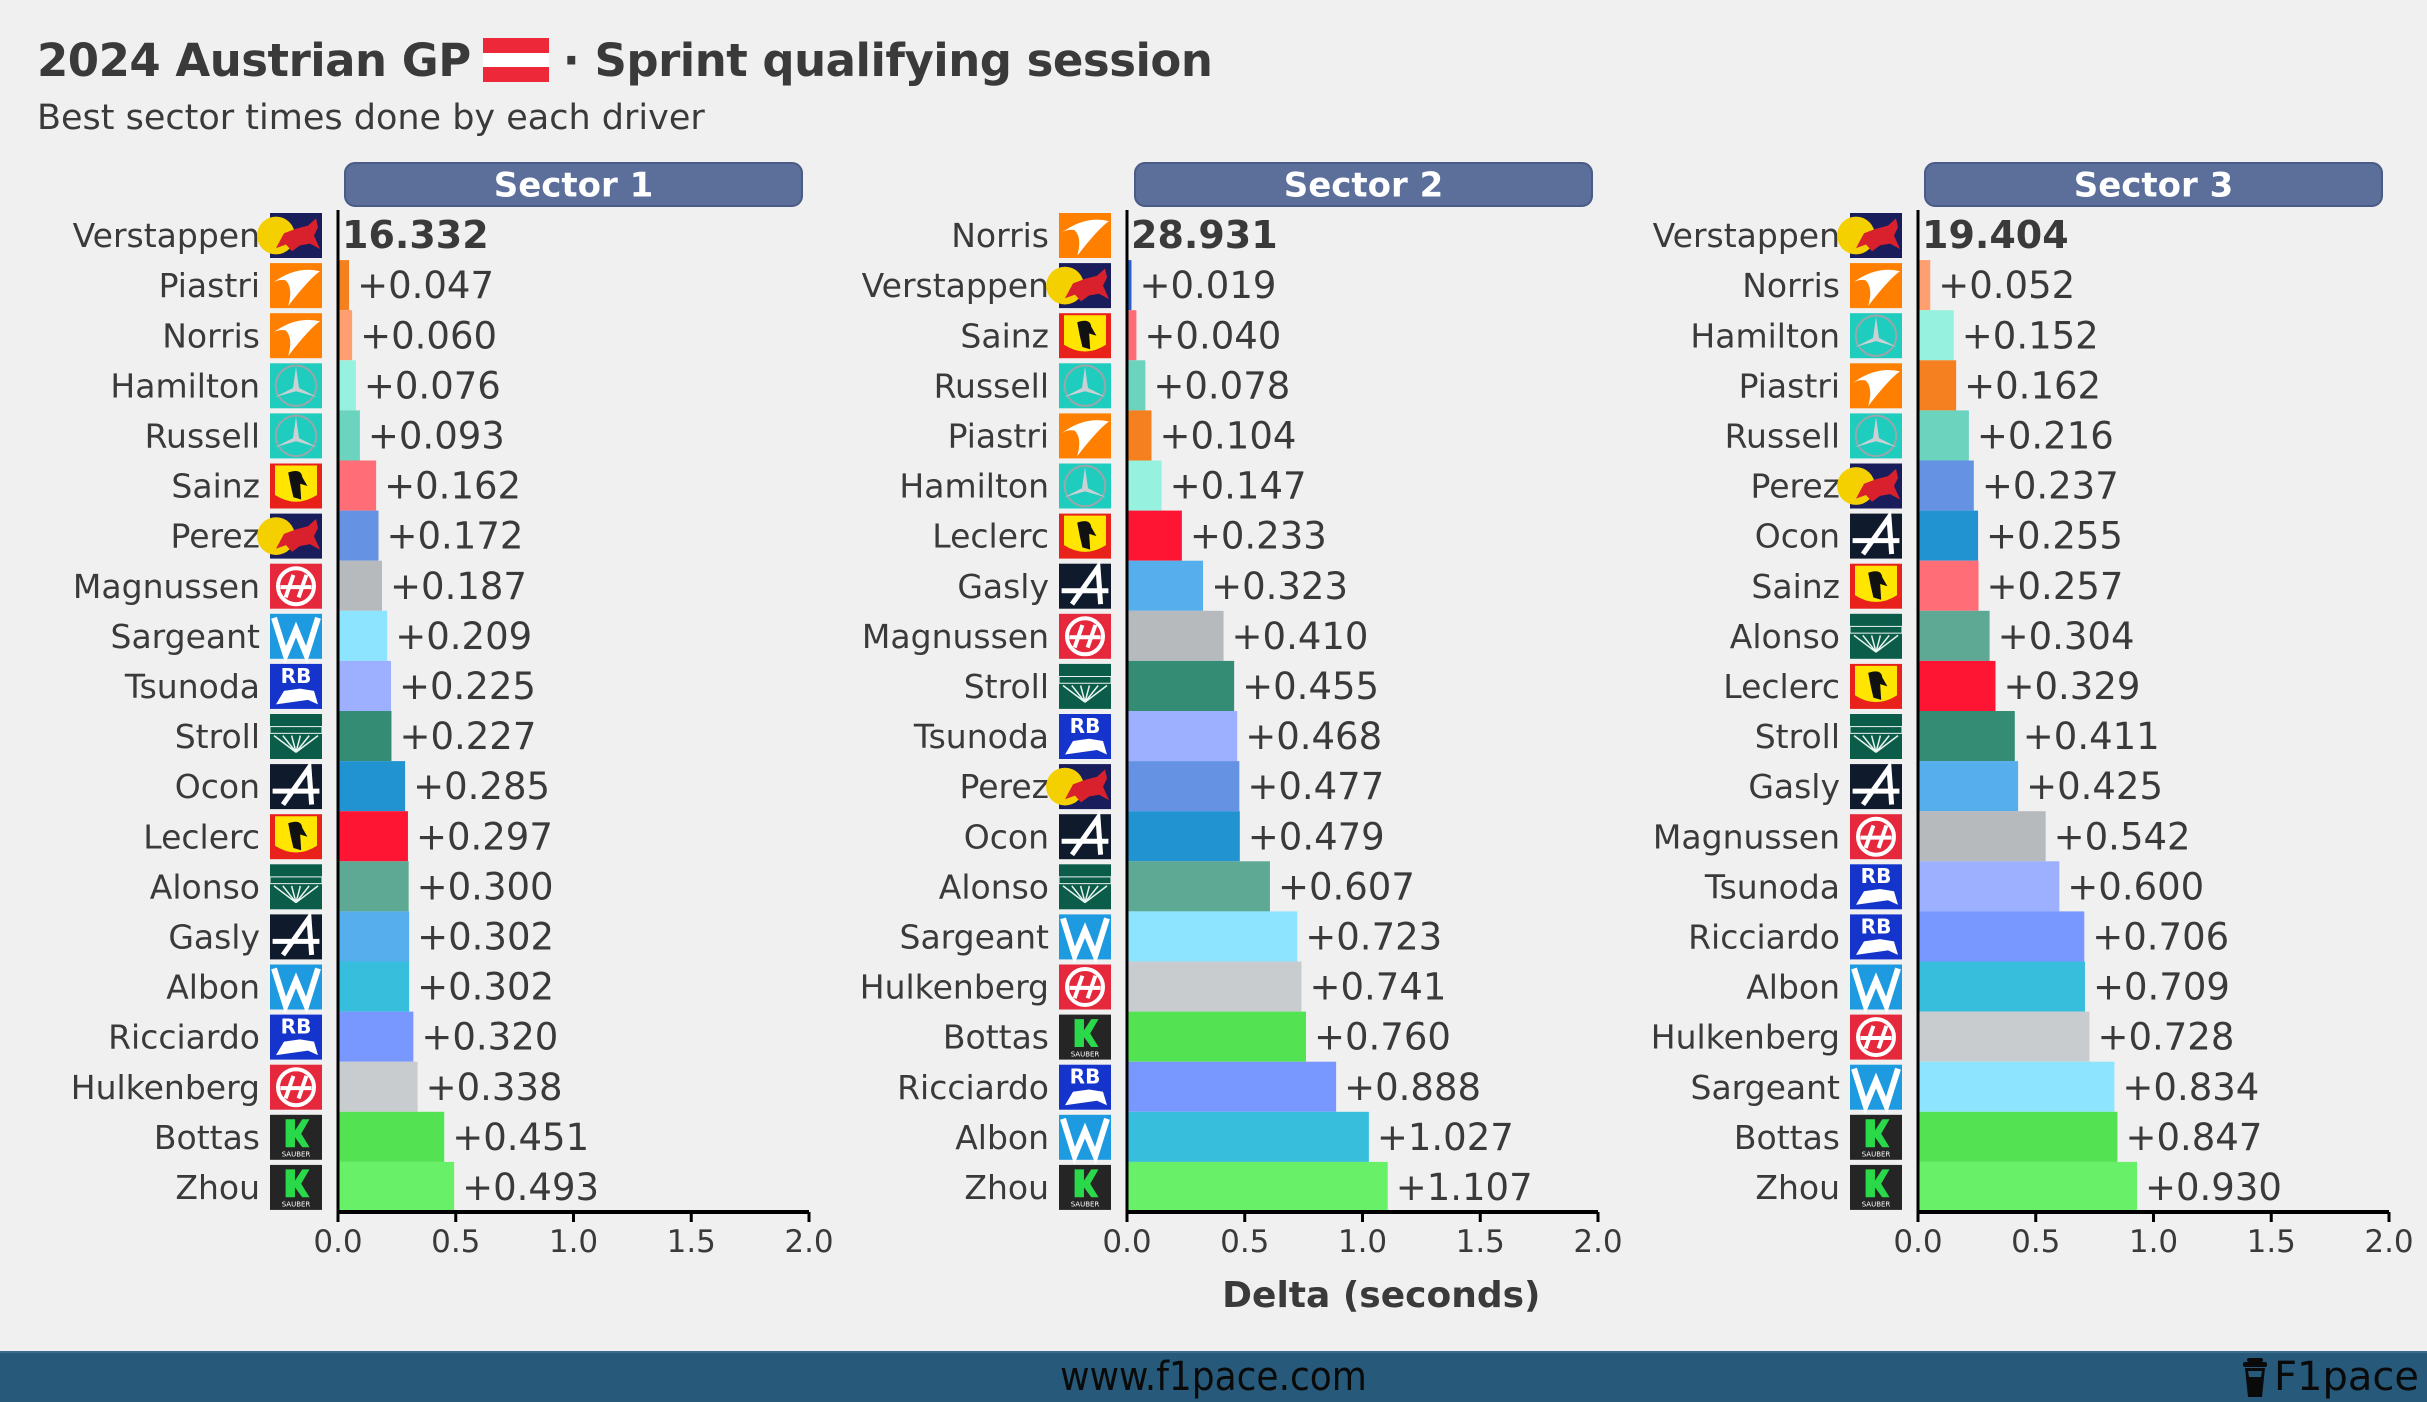 The width and height of the screenshot is (2427, 1402). I want to click on best-time-label: 16.332, so click(415, 235).